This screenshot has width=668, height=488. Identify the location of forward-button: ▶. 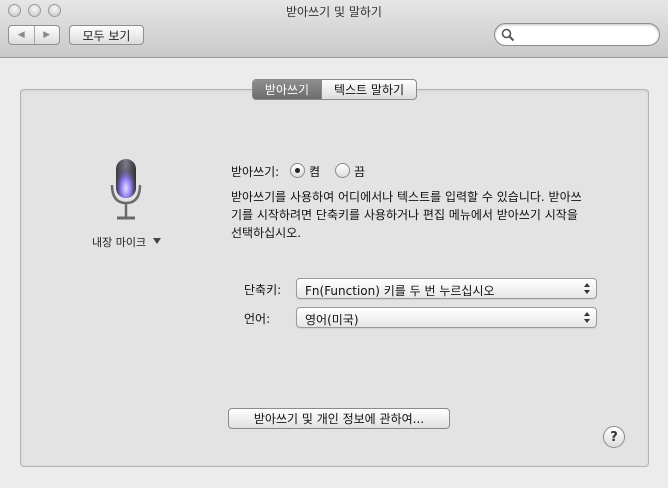
(46, 35).